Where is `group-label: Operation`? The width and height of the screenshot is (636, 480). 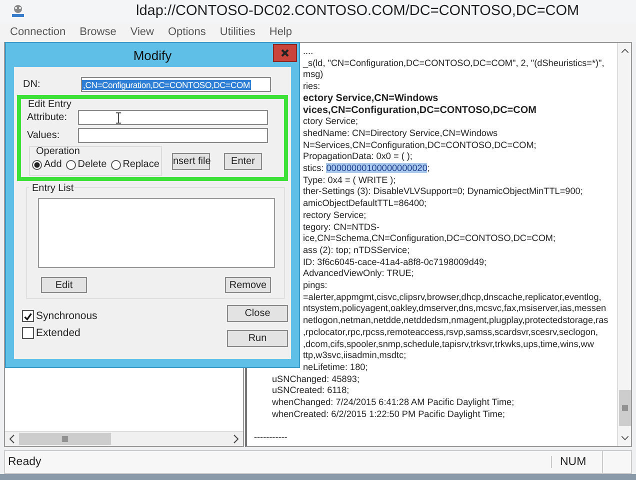 group-label: Operation is located at coordinates (58, 152).